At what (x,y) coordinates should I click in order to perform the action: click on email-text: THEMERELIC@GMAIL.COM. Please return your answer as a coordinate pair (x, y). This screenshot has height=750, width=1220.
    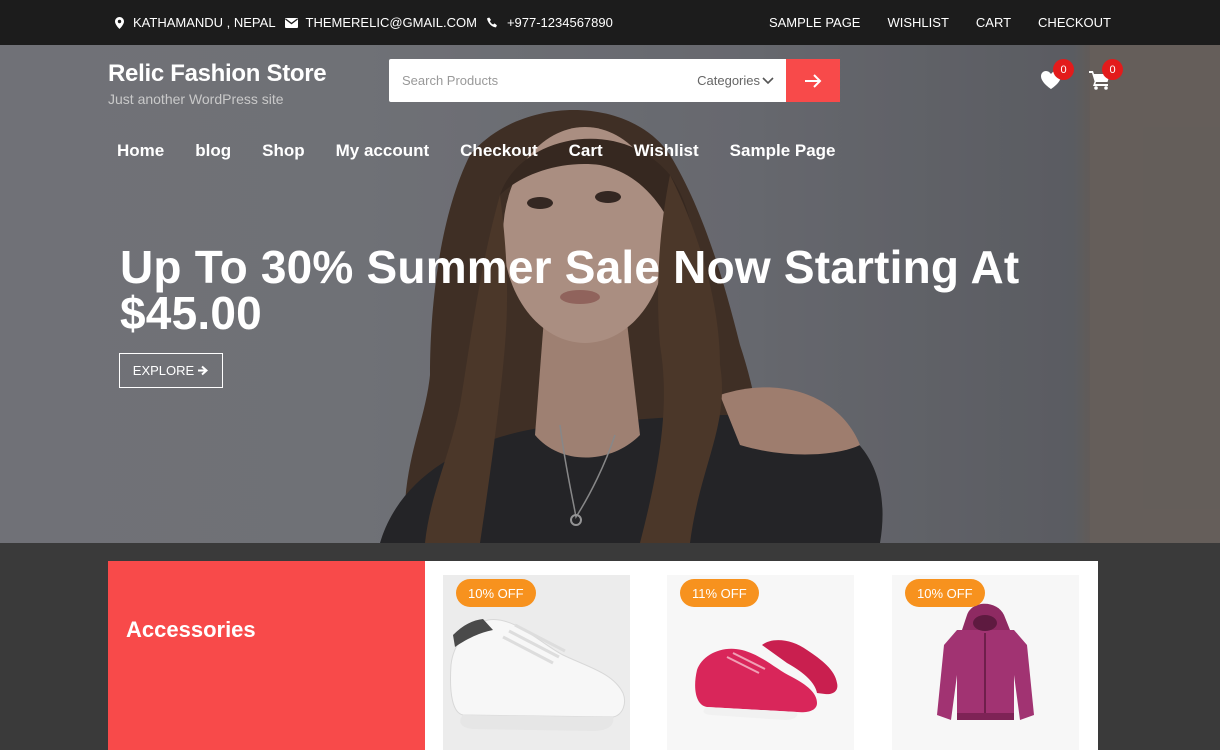
    Looking at the image, I should click on (391, 22).